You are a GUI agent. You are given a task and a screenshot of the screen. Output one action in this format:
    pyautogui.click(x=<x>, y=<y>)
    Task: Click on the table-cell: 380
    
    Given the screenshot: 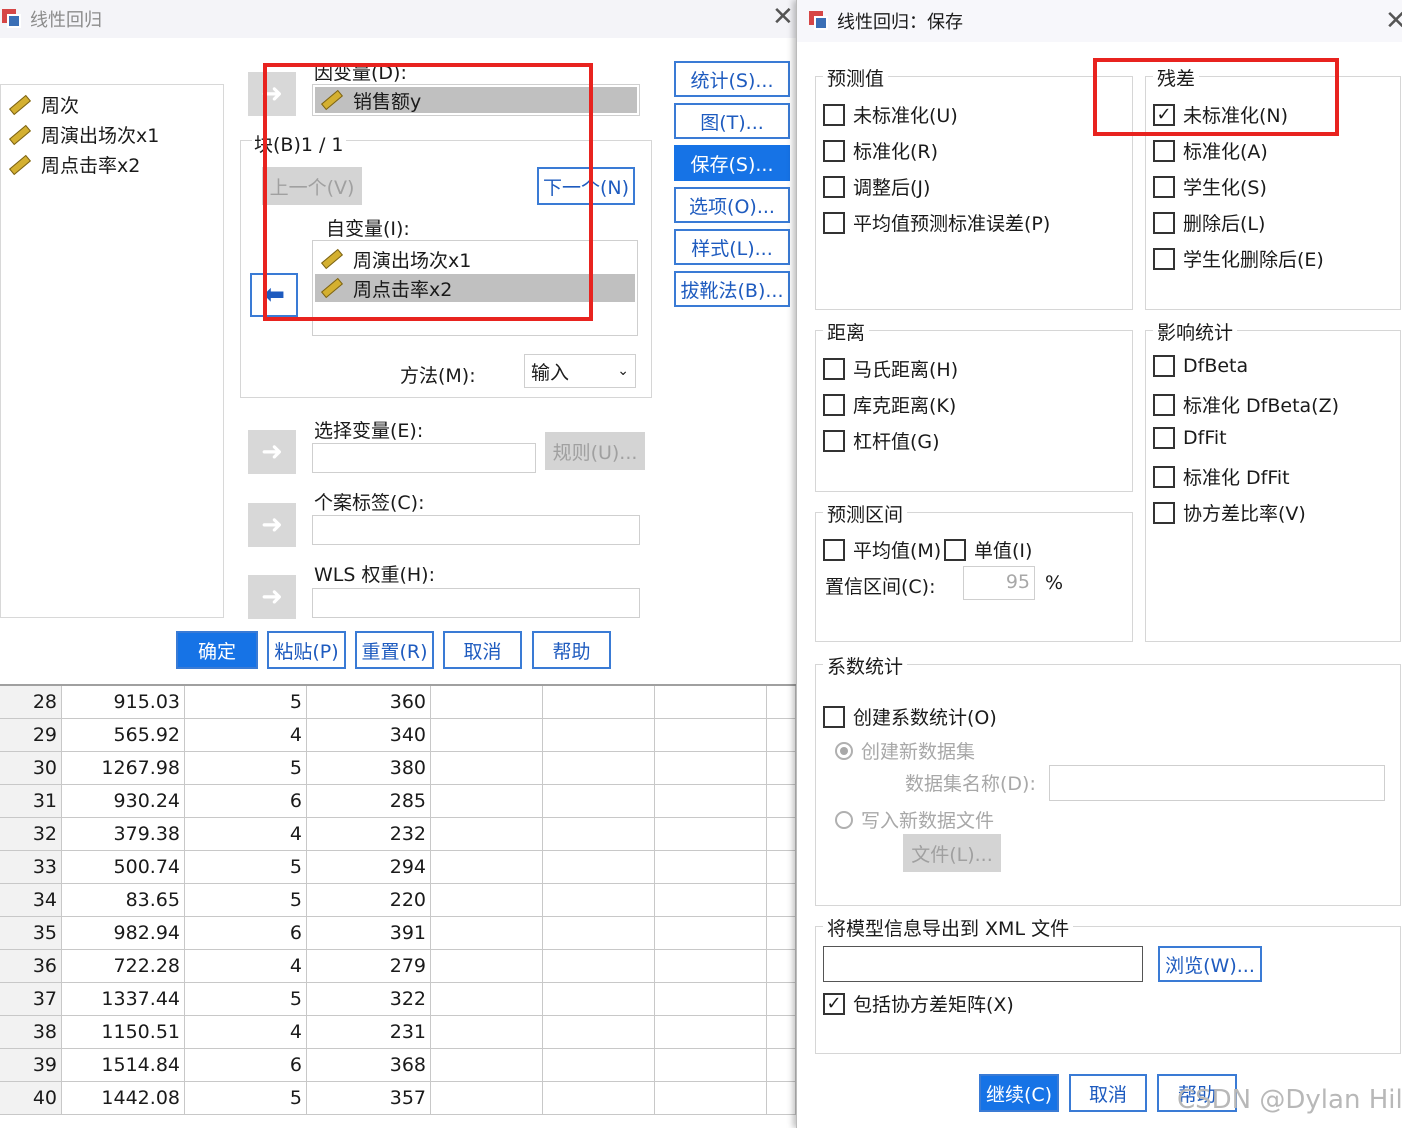 What is the action you would take?
    pyautogui.click(x=369, y=768)
    